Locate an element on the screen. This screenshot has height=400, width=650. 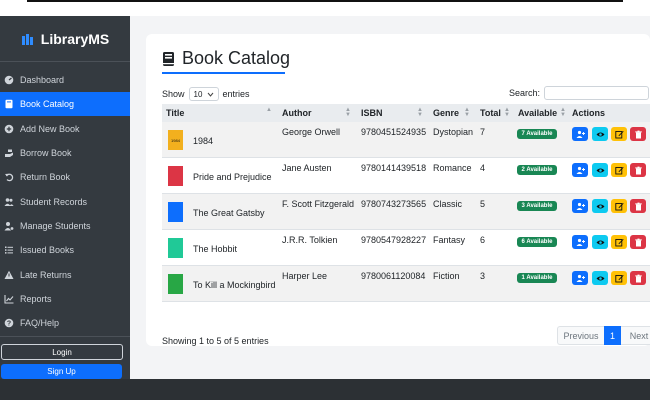
cell-isbn: 9780547928227 is located at coordinates (394, 240).